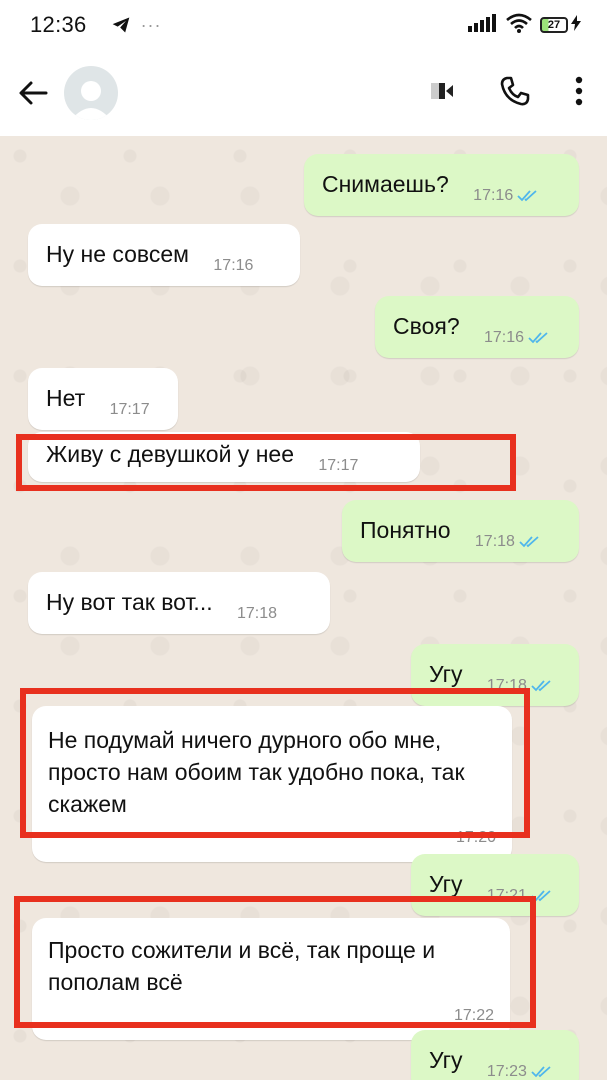 The width and height of the screenshot is (607, 1080). Describe the element at coordinates (117, 254) in the screenshot. I see `message-text: Ну не совсем` at that location.